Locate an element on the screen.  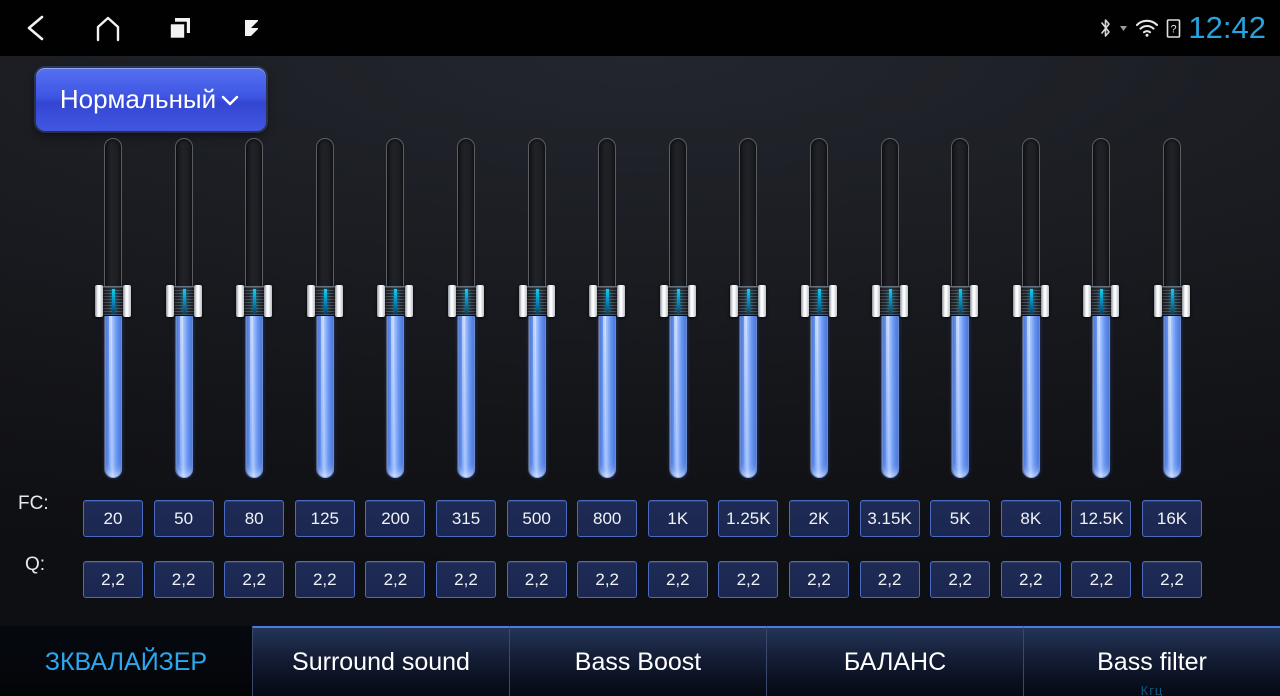
fc-value-chip: 20 is located at coordinates (113, 518).